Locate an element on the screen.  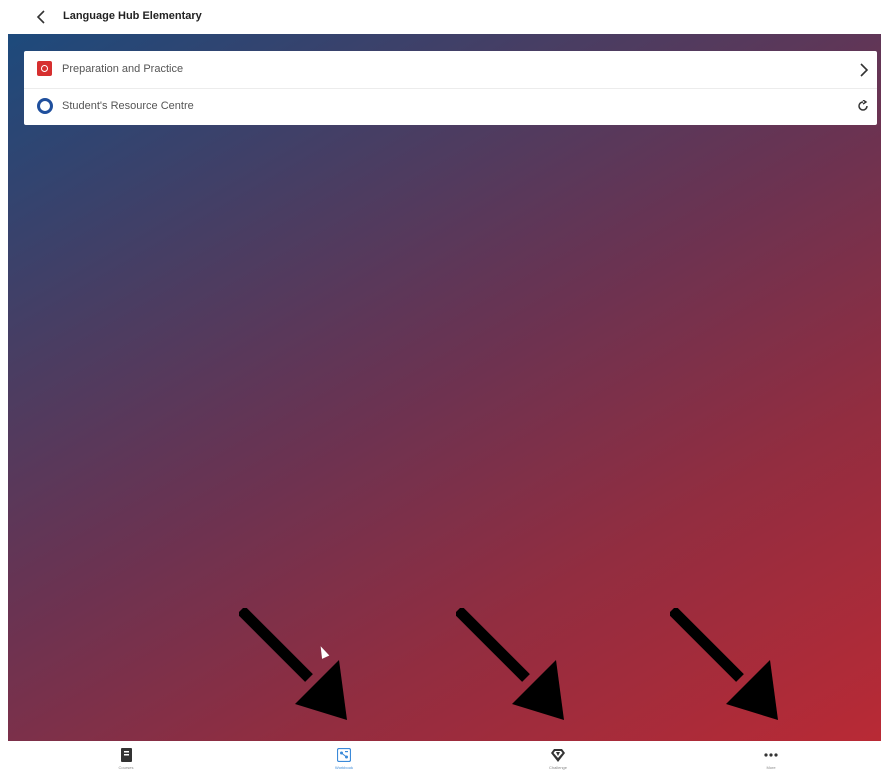
nav-tab-label: Challenge is located at coordinates (557, 767).